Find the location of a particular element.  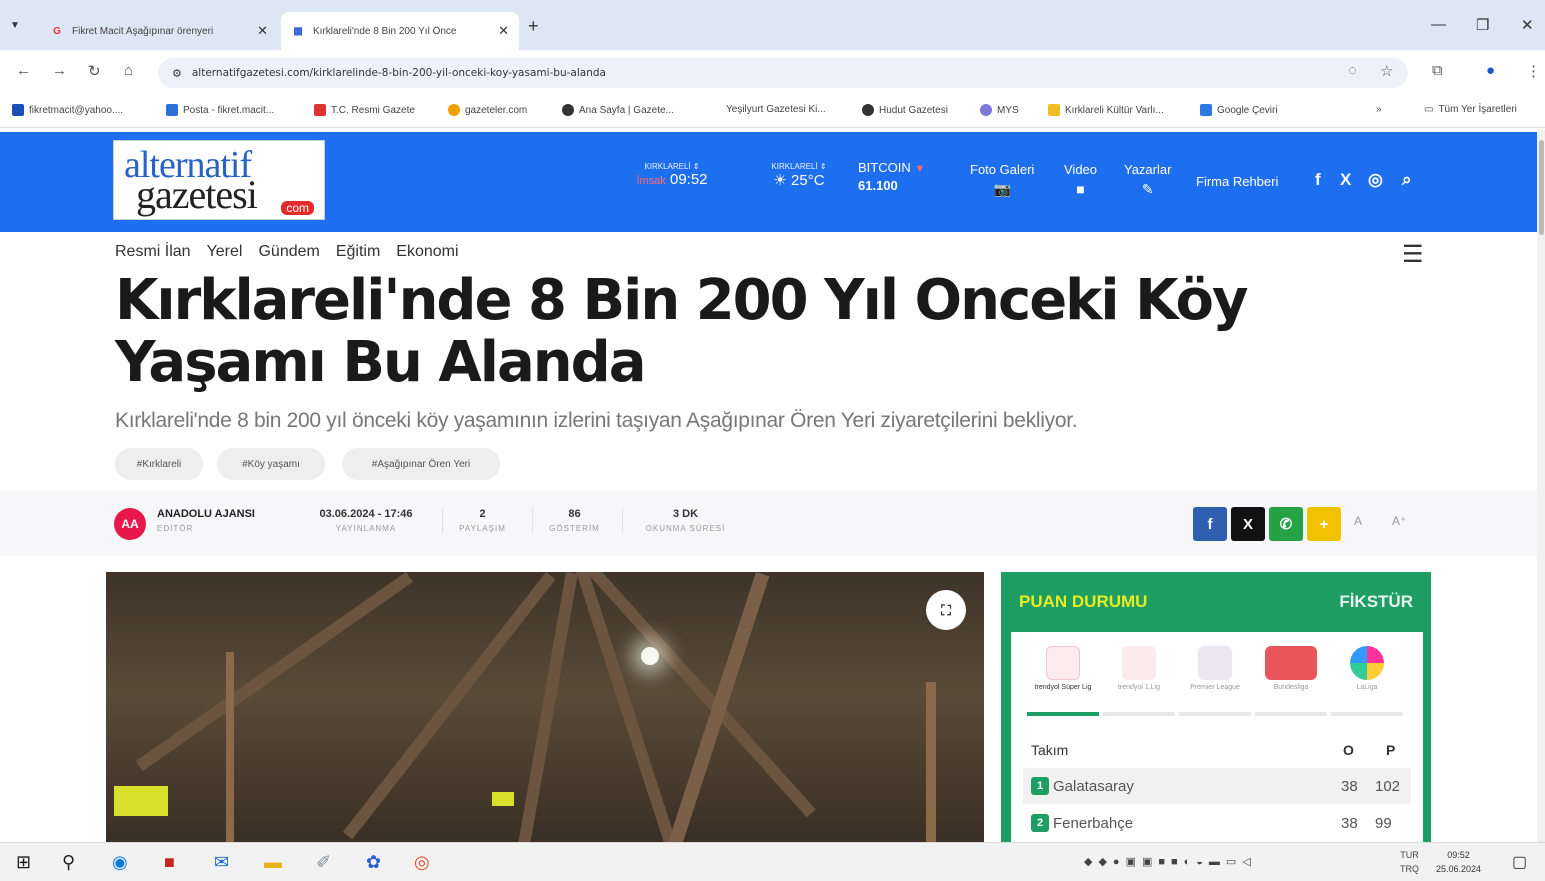

font-increase-button: A⁺ is located at coordinates (1399, 521).